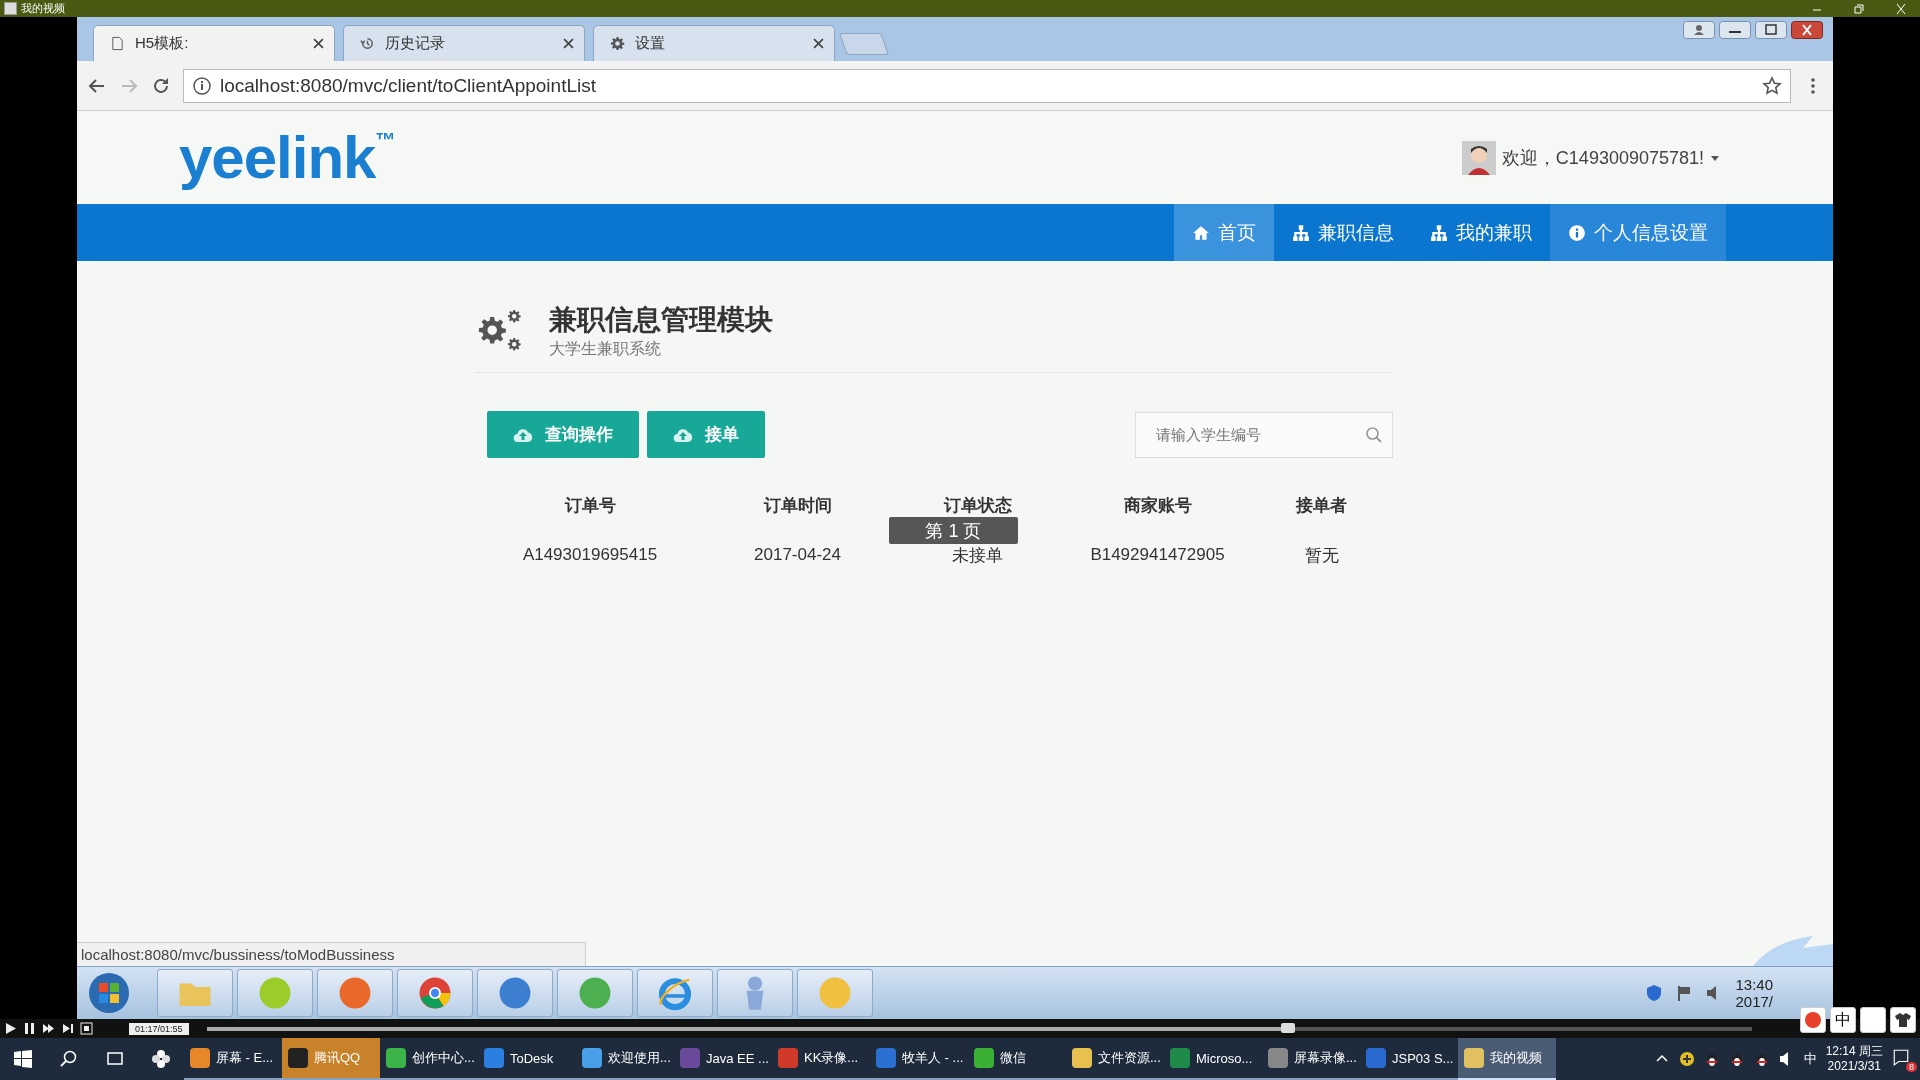 This screenshot has height=1080, width=1920. Describe the element at coordinates (117, 43) in the screenshot. I see `page-icon` at that location.